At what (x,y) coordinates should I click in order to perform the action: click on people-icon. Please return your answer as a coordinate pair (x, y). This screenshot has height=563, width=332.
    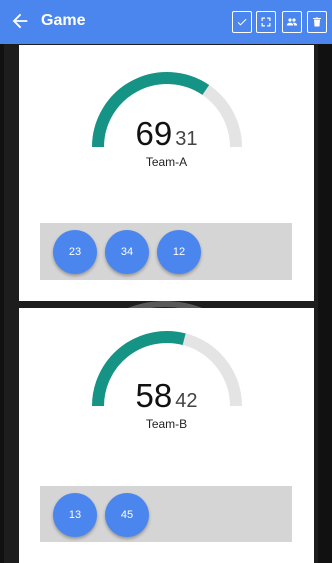
    Looking at the image, I should click on (292, 22).